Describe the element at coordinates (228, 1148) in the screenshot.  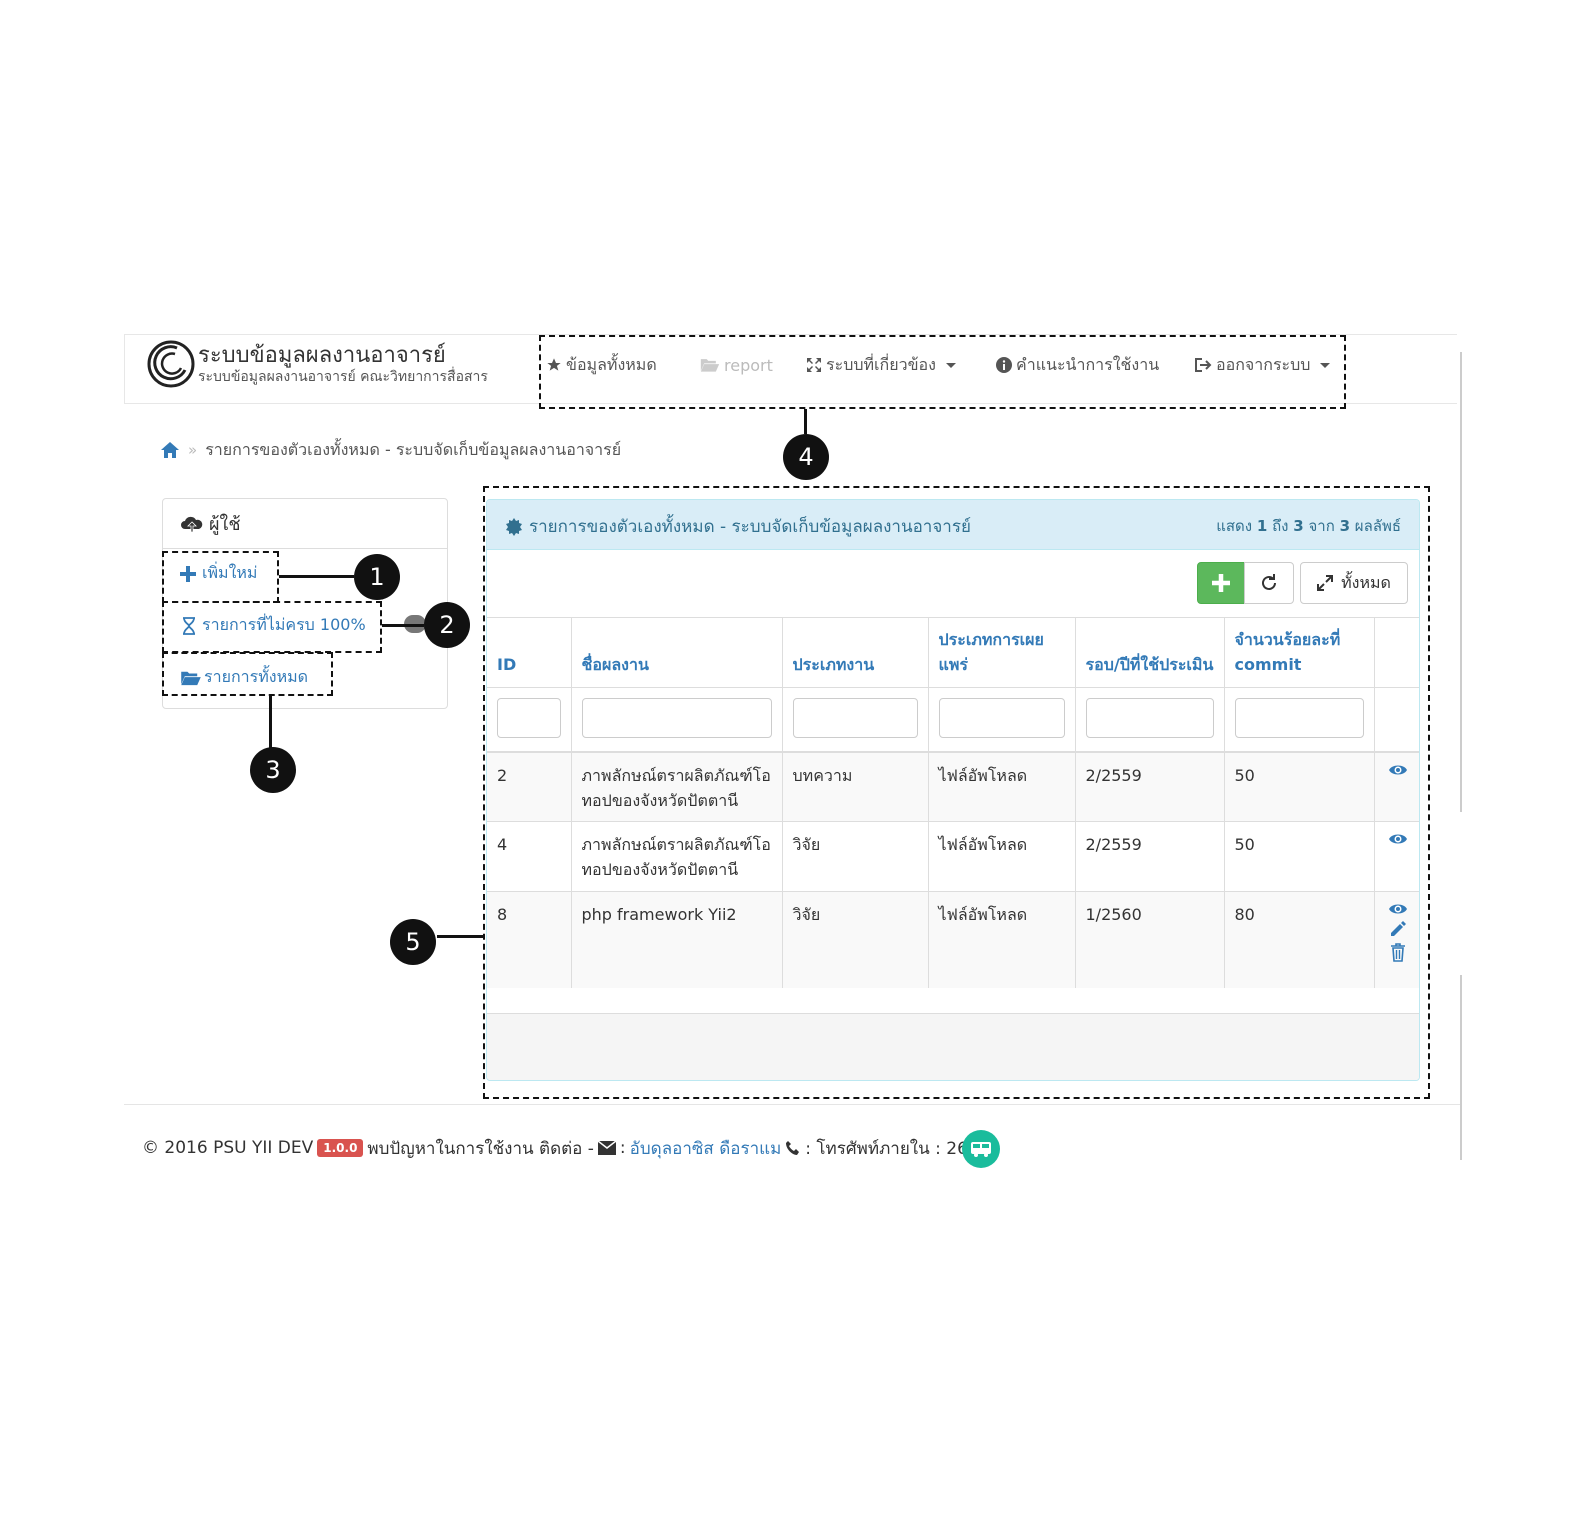
I see `footer-copyright: © 2016 PSU YII DEV` at that location.